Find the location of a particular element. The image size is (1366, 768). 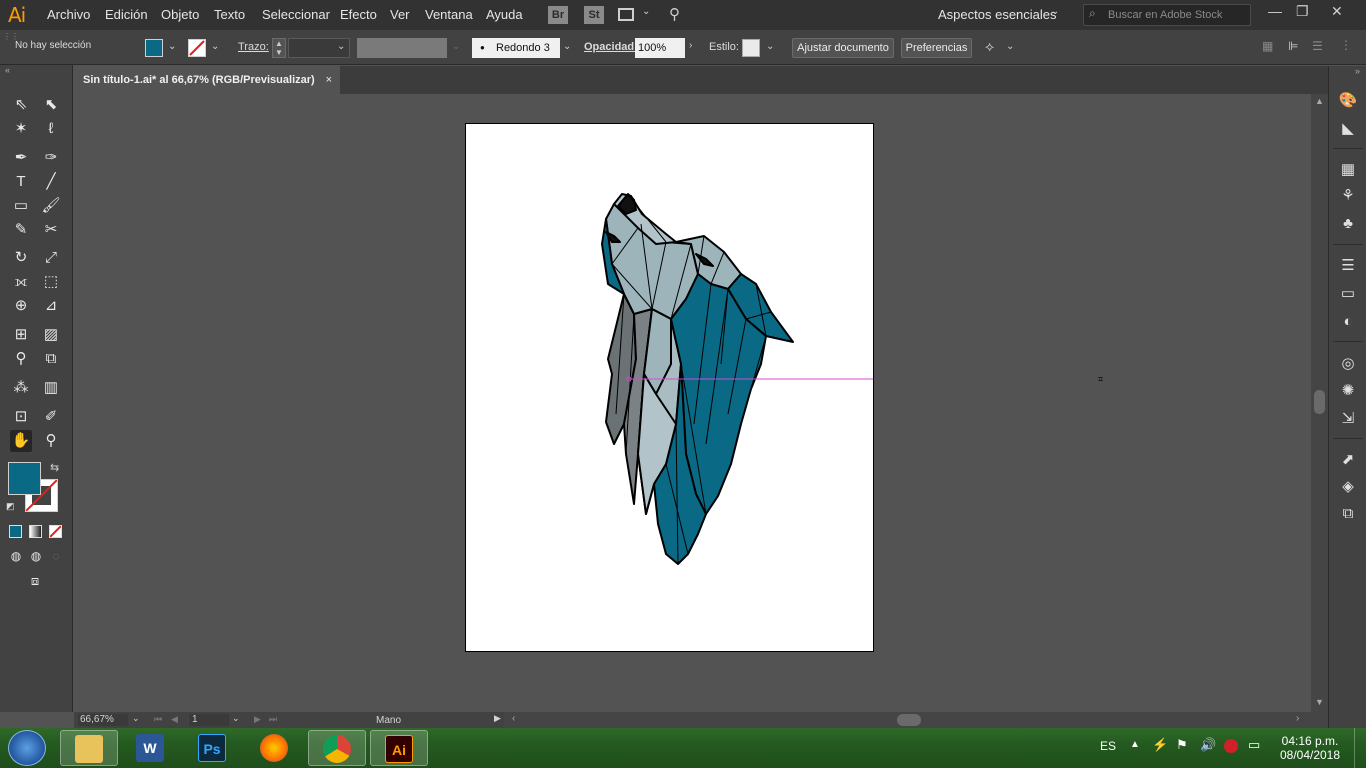

last-artboard-icon: ⏭ is located at coordinates (273, 719).